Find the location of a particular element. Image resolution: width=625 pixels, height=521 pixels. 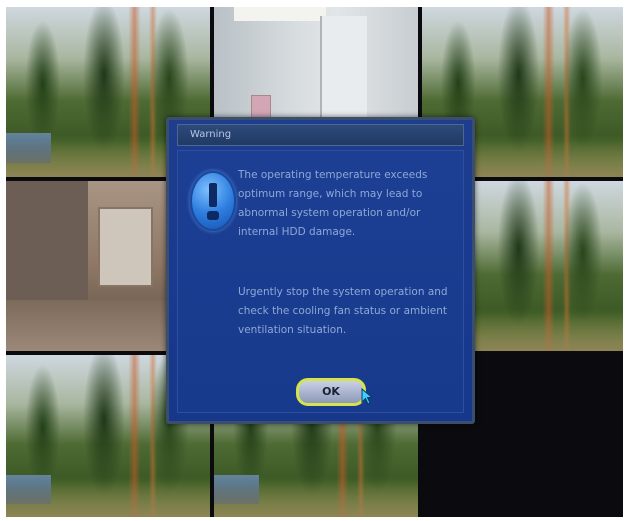

ok-button: OK is located at coordinates (331, 392).